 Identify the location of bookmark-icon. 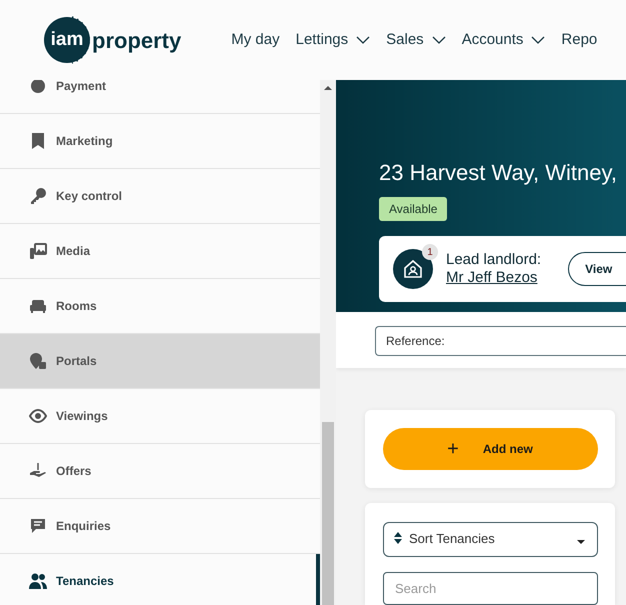
(38, 141).